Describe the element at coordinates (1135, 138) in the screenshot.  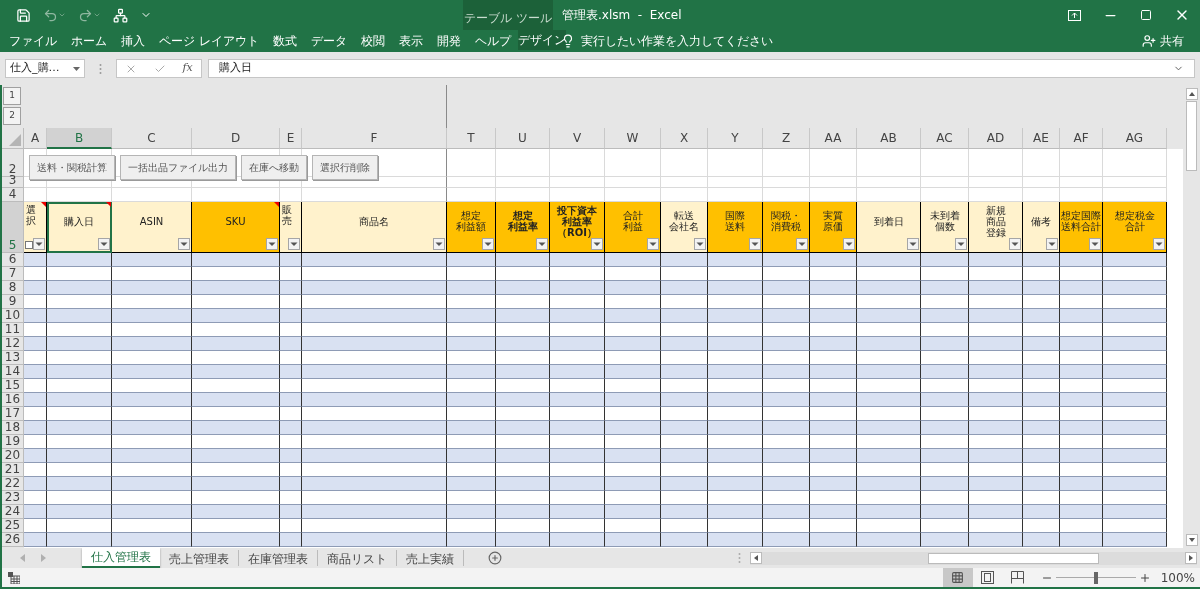
I see `column-header: AG` at that location.